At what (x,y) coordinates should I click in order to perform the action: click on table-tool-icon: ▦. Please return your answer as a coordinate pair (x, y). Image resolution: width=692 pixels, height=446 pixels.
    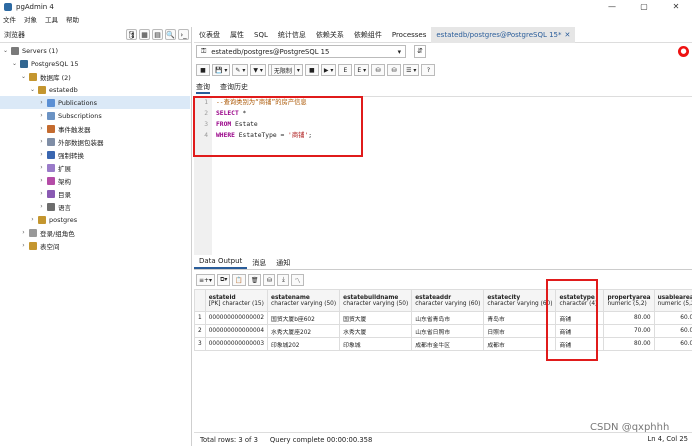
    Looking at the image, I should click on (144, 34).